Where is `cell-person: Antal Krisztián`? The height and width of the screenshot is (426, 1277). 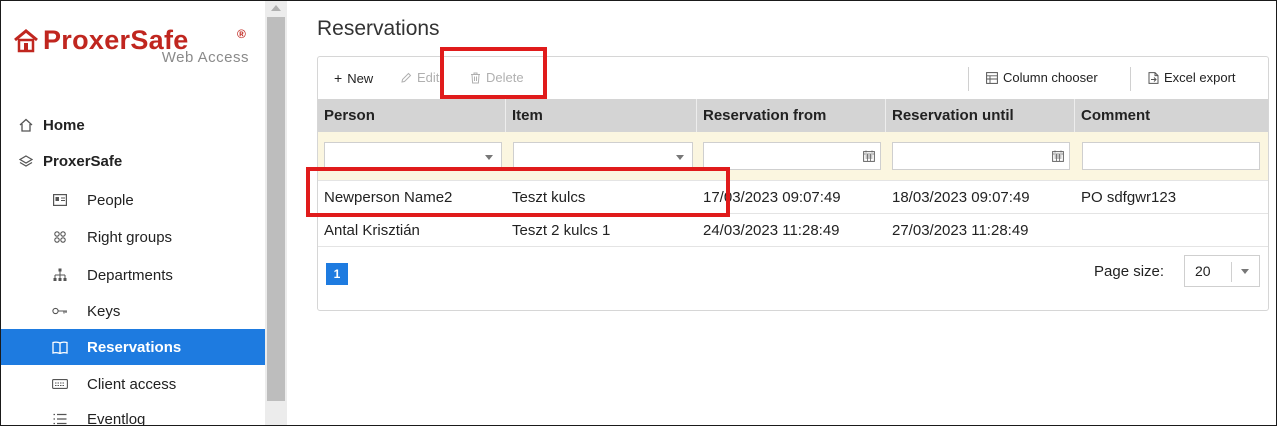 cell-person: Antal Krisztián is located at coordinates (372, 230).